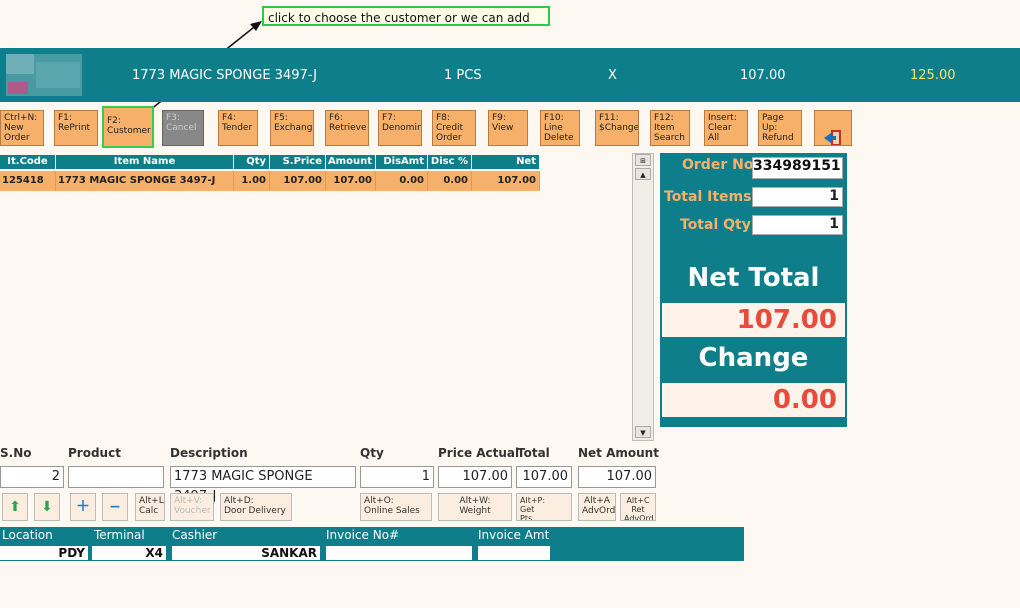 This screenshot has width=1020, height=608. What do you see at coordinates (763, 75) in the screenshot?
I see `banner-price: 107.00` at bounding box center [763, 75].